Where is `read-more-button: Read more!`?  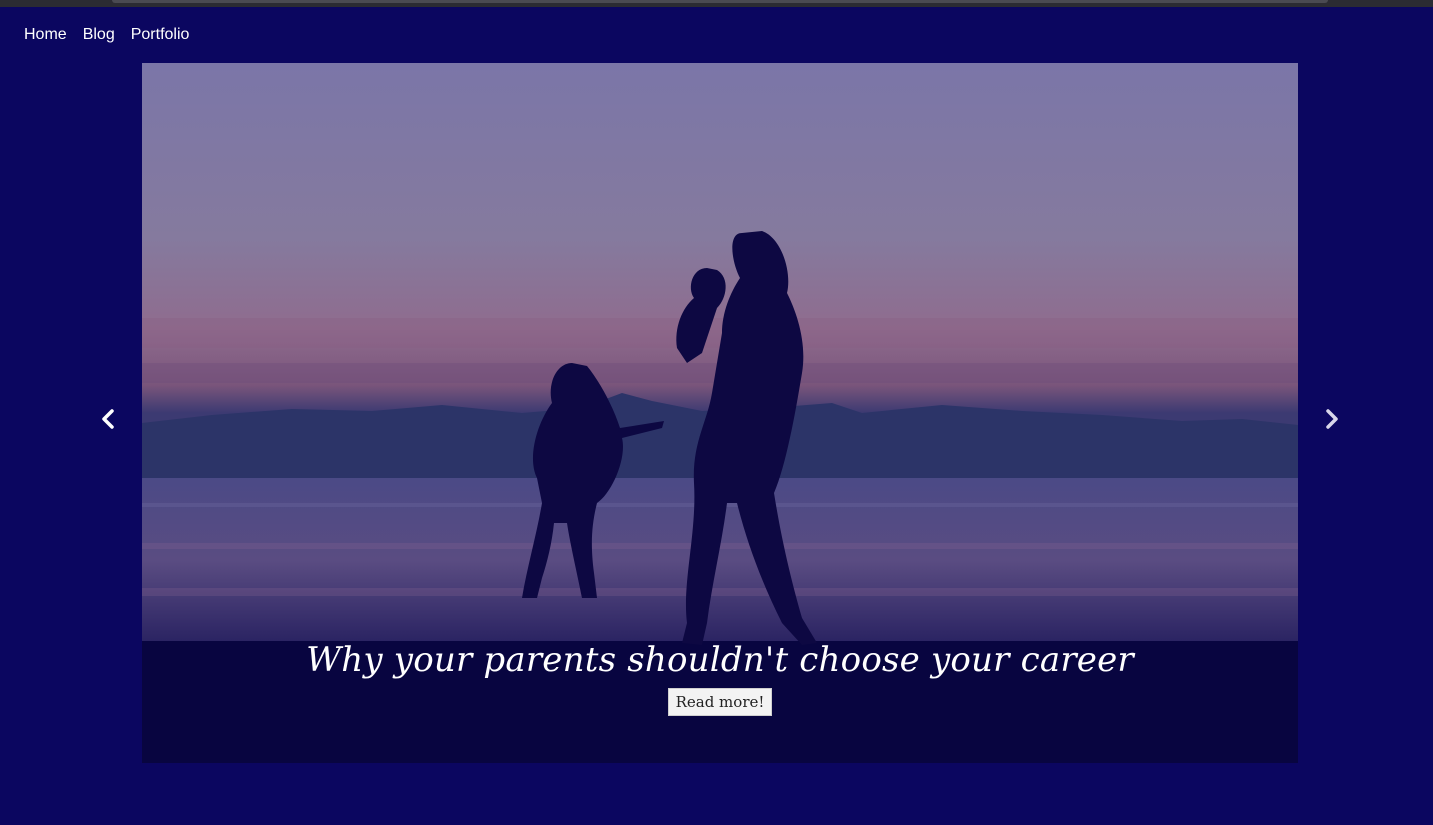 read-more-button: Read more! is located at coordinates (720, 702).